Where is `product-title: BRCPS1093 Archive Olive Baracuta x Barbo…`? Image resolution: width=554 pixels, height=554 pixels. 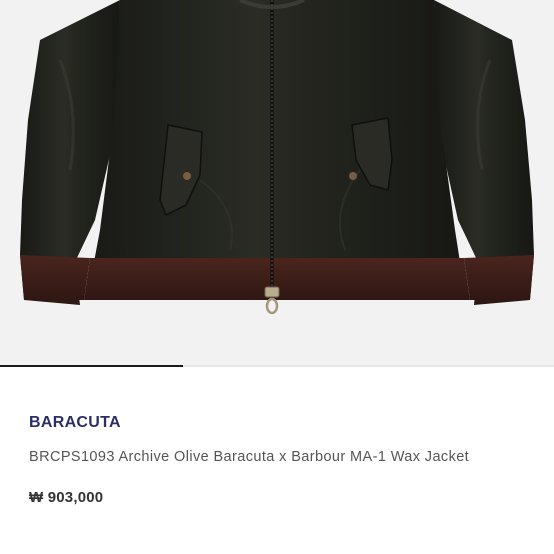
product-title: BRCPS1093 Archive Olive Baracuta x Barbo… is located at coordinates (249, 457).